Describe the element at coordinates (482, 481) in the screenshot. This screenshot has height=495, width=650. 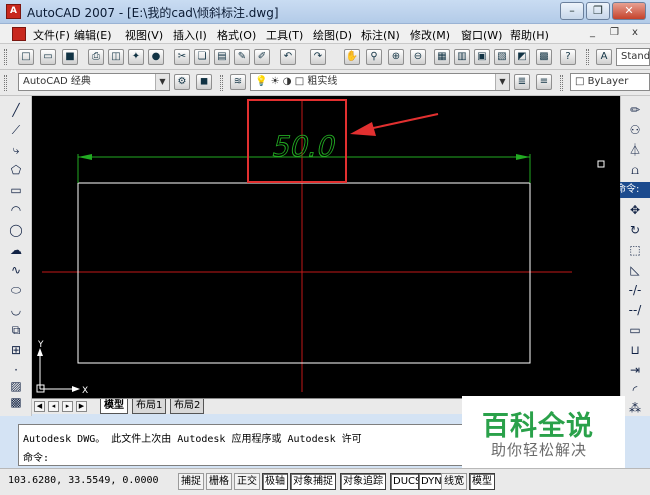
I see `model-toggle: 模型` at that location.